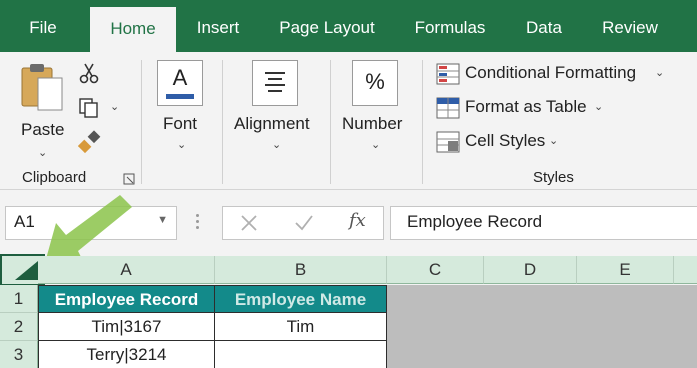  What do you see at coordinates (327, 26) in the screenshot?
I see `tab-page-layout: Page Layout` at bounding box center [327, 26].